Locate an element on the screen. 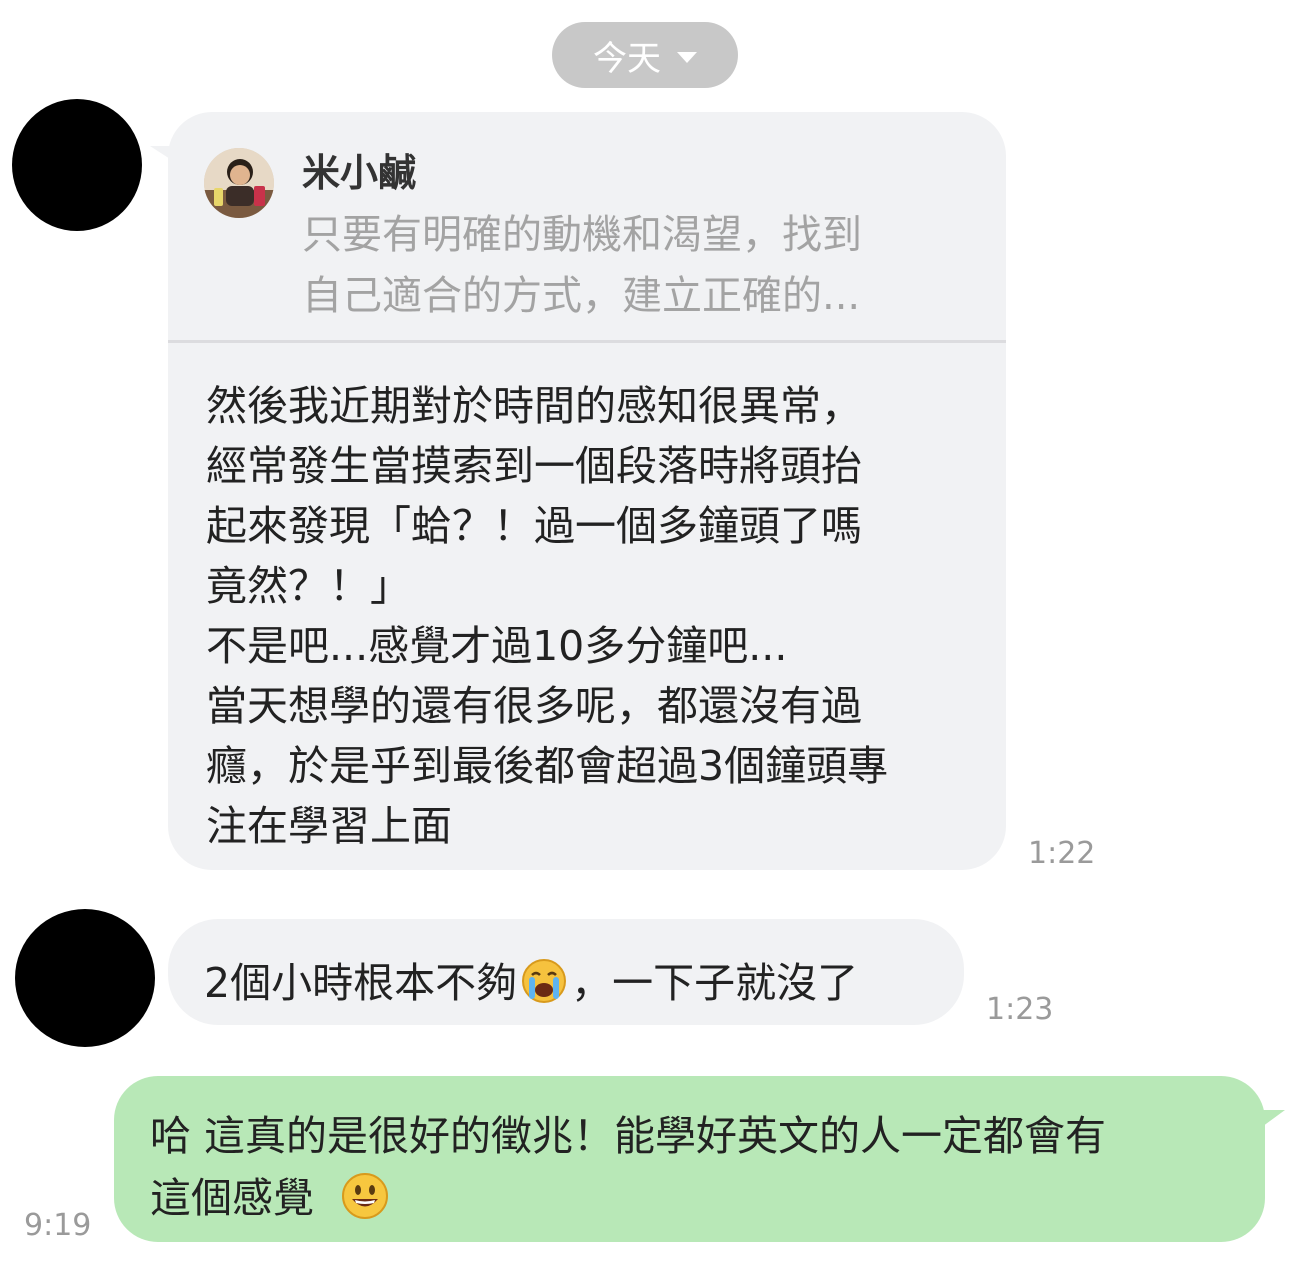  message-text-line: 癮，於是乎到最後都會超過3個鐘頭專 is located at coordinates (547, 766).